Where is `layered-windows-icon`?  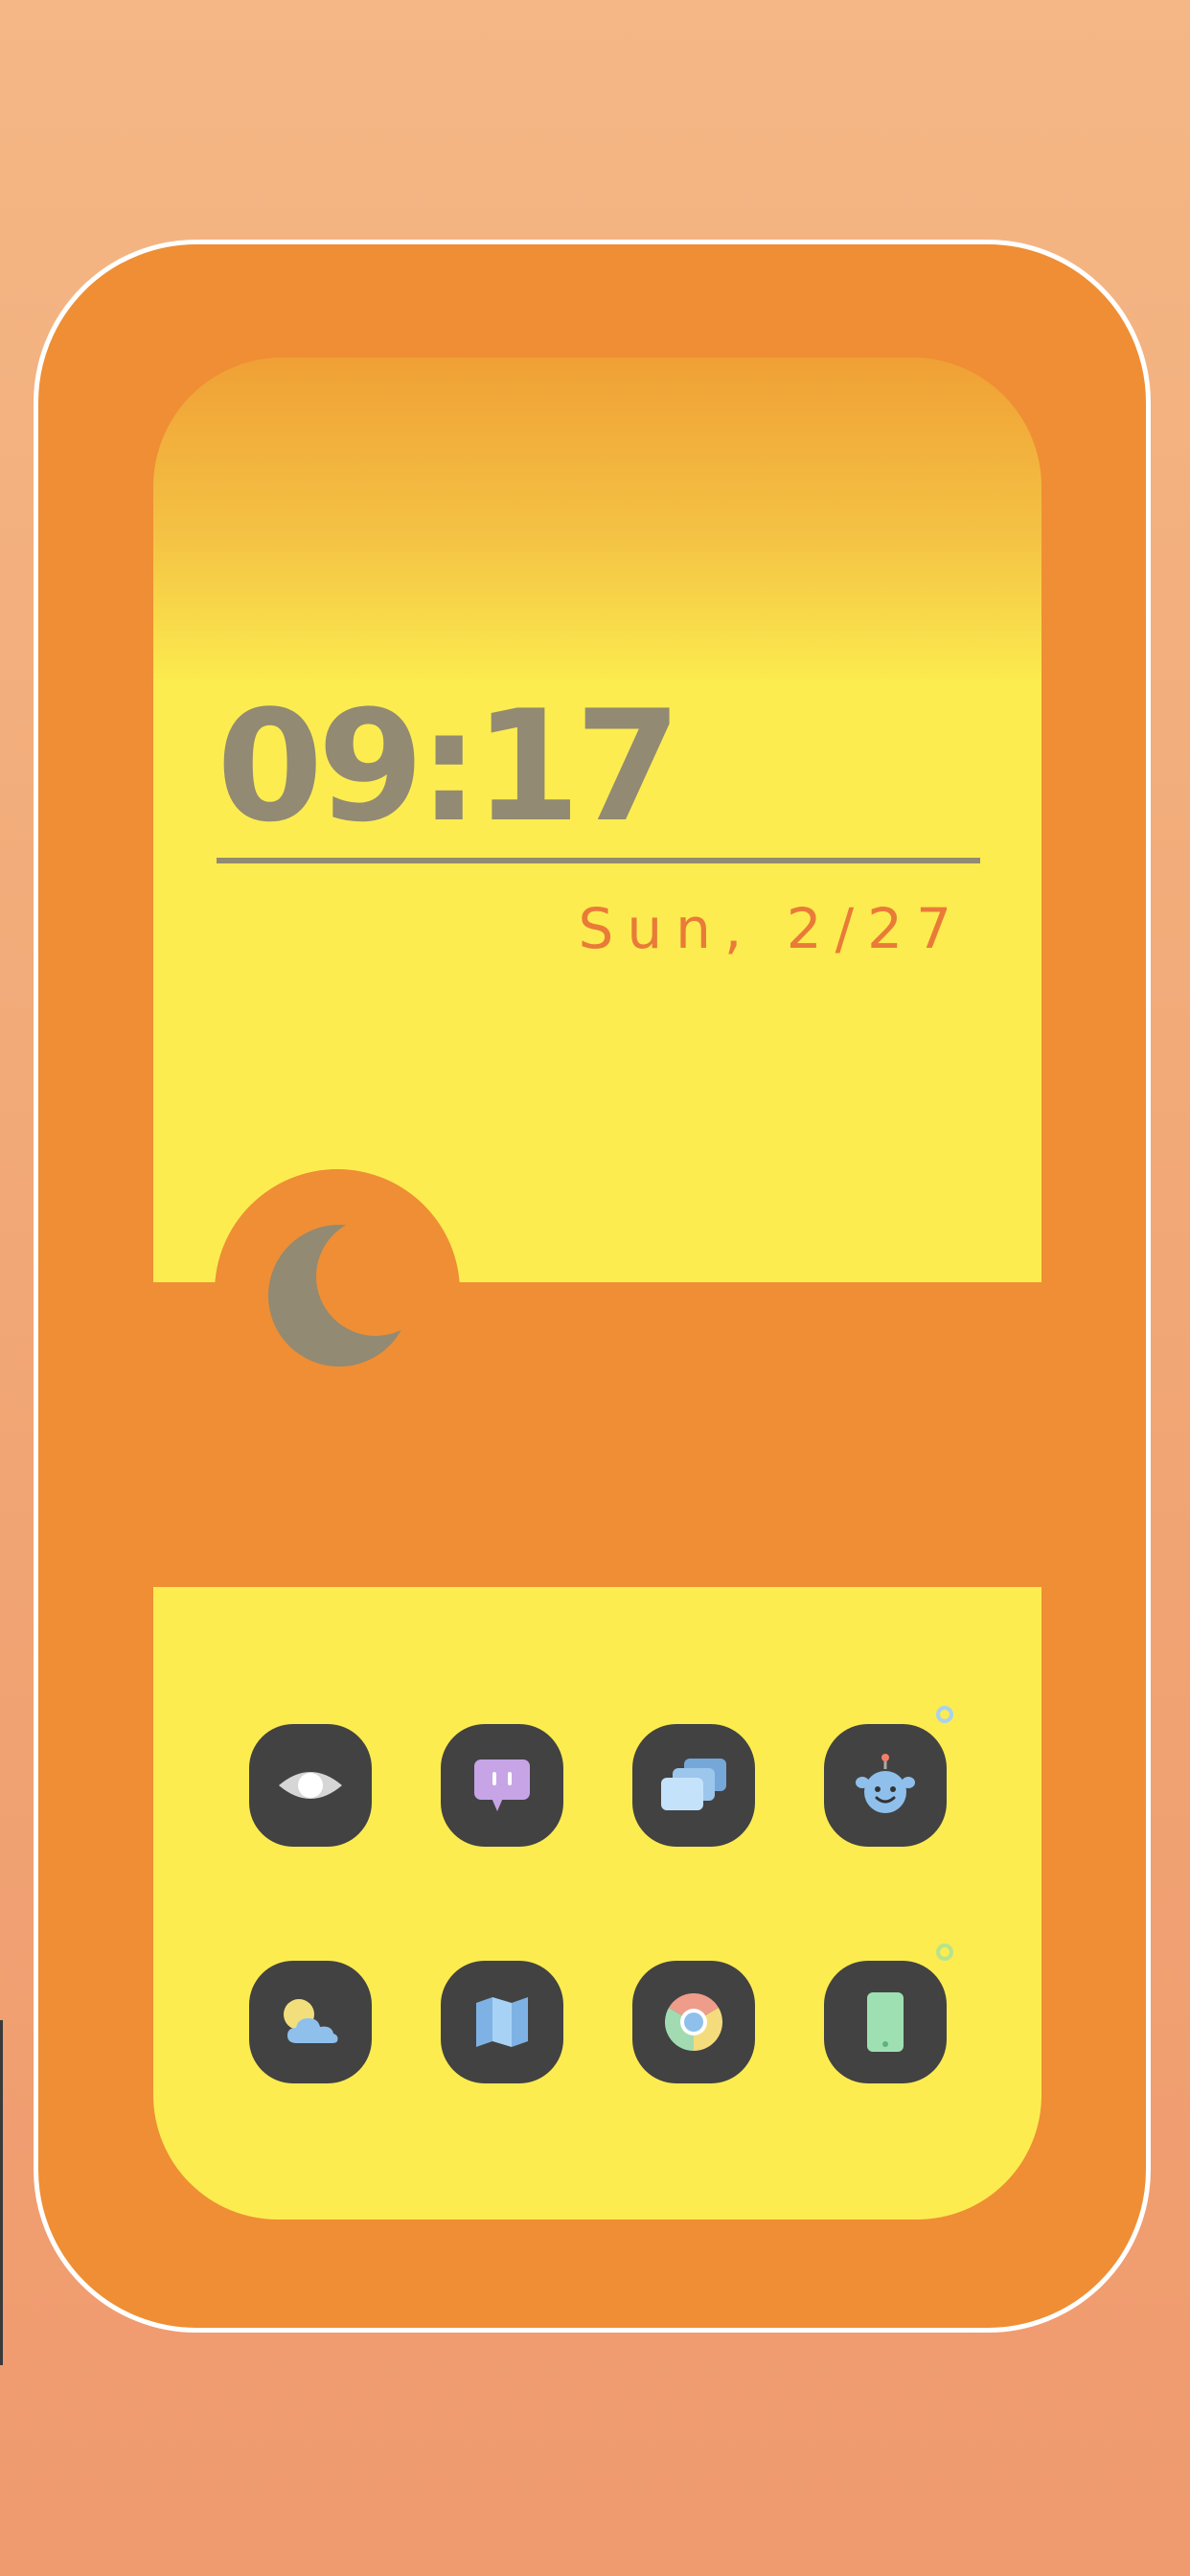
layered-windows-icon is located at coordinates (694, 1784).